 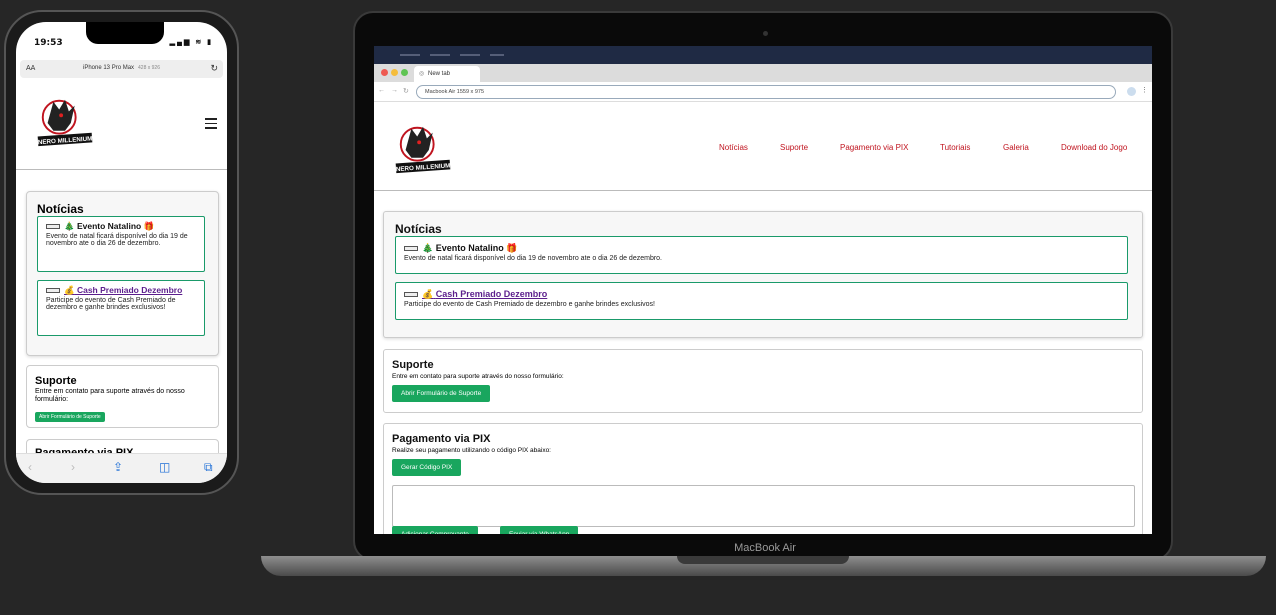 I want to click on macbook-label: MacBook Air, so click(x=765, y=548).